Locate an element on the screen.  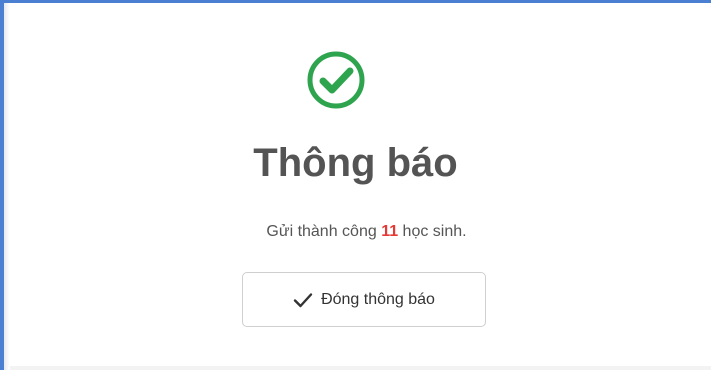
dialog-message: Gửi thành công 11 học sinh. is located at coordinates (355, 232).